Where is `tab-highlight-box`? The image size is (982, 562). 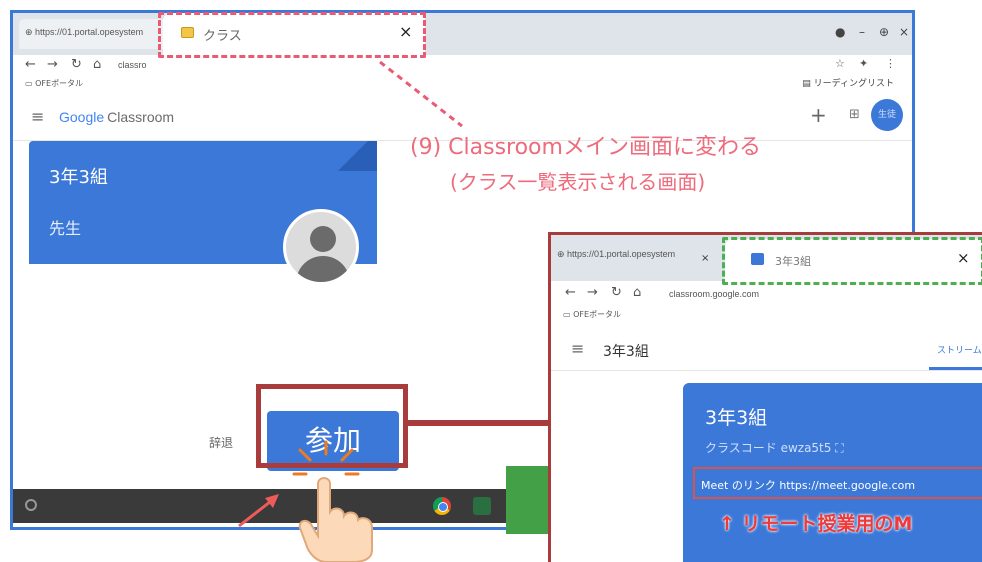 tab-highlight-box is located at coordinates (292, 35).